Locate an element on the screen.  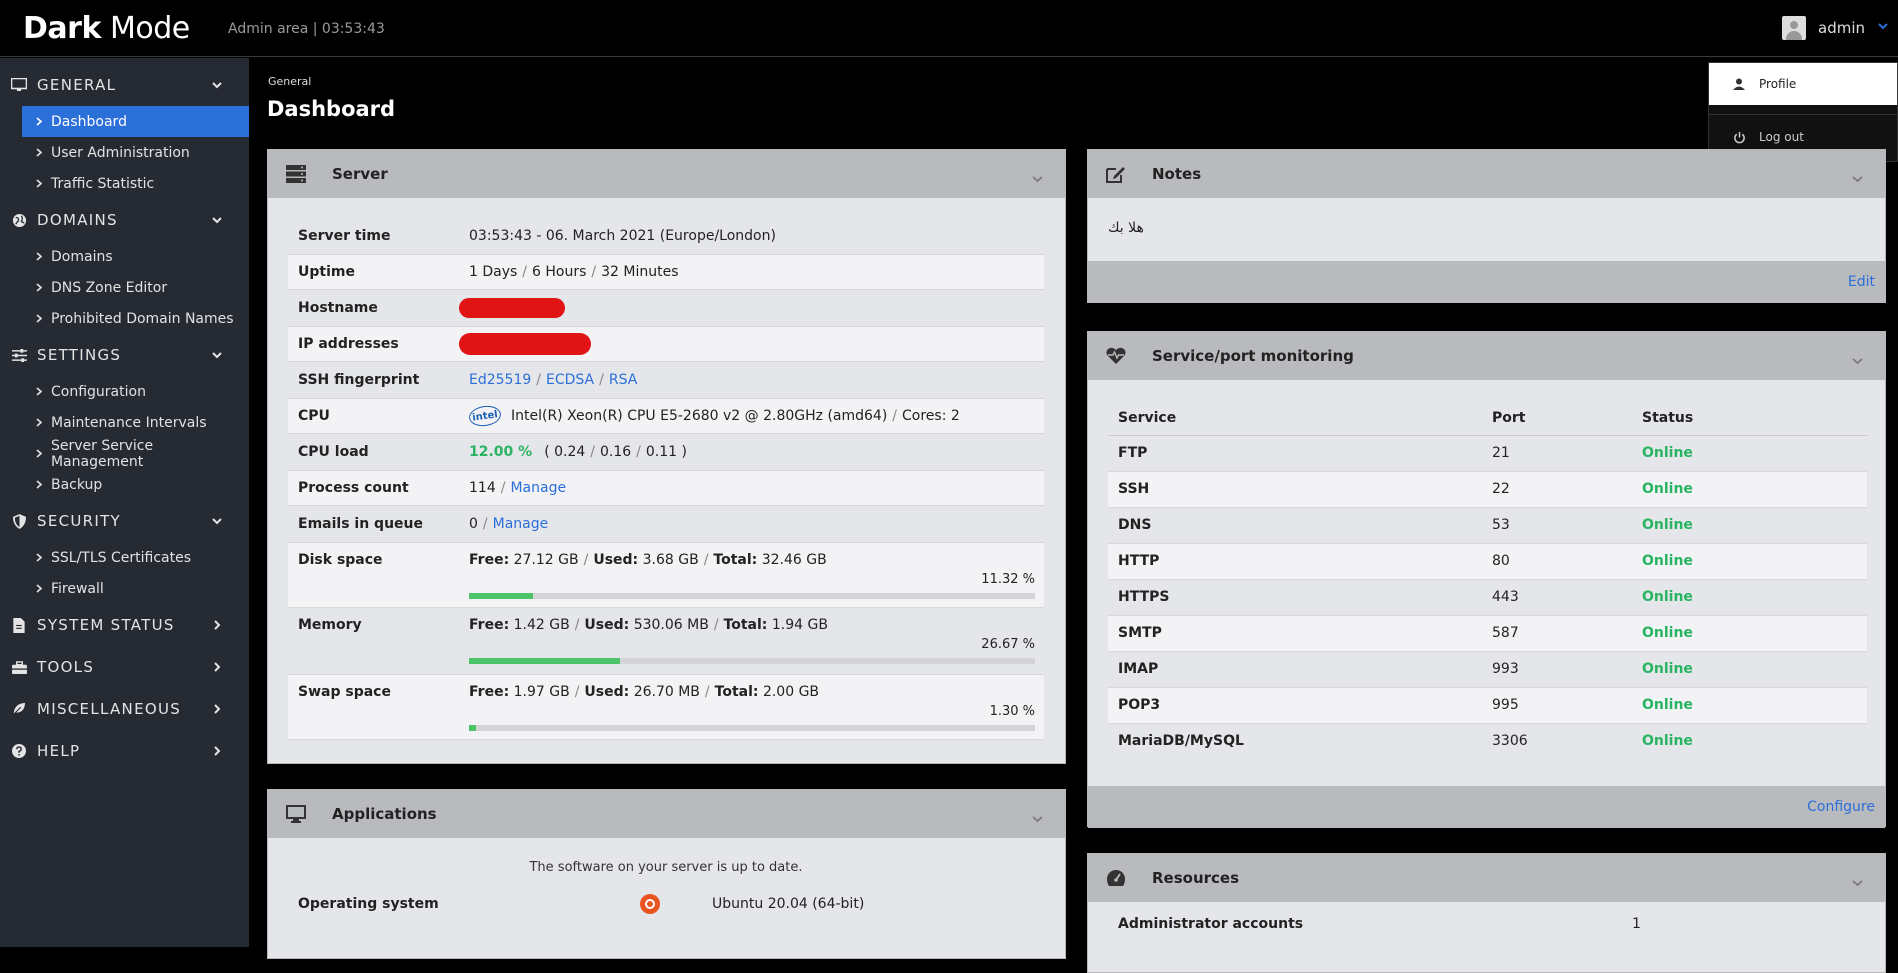
breadcrumb: General is located at coordinates (289, 81).